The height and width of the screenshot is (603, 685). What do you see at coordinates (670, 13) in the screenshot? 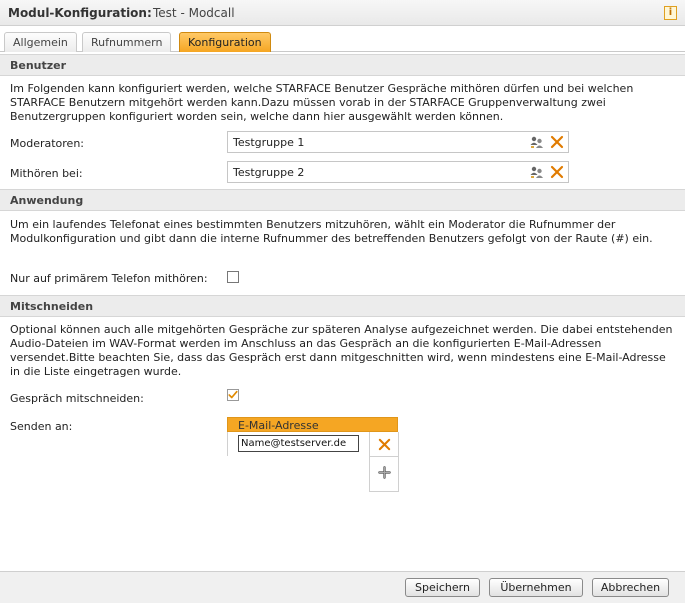
I see `info-icon: i` at bounding box center [670, 13].